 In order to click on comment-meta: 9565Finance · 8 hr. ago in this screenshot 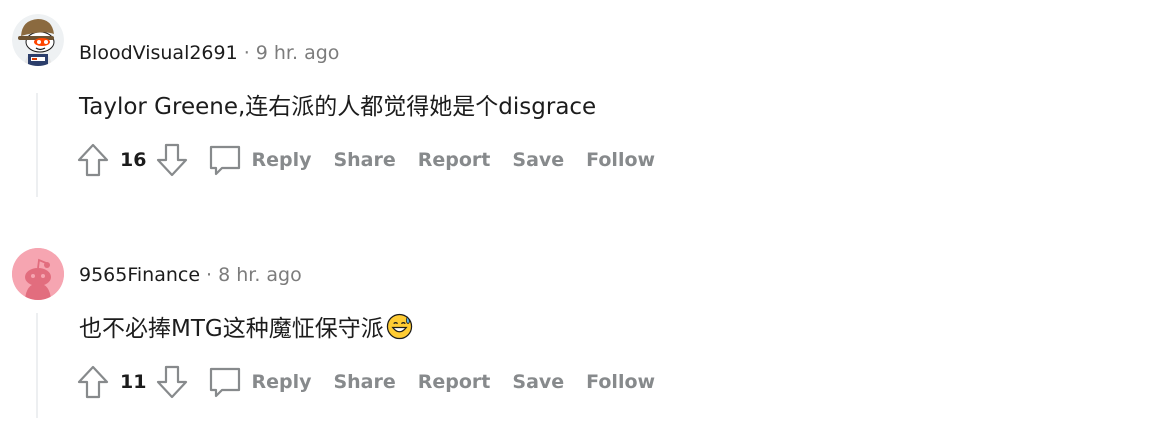, I will do `click(190, 275)`.